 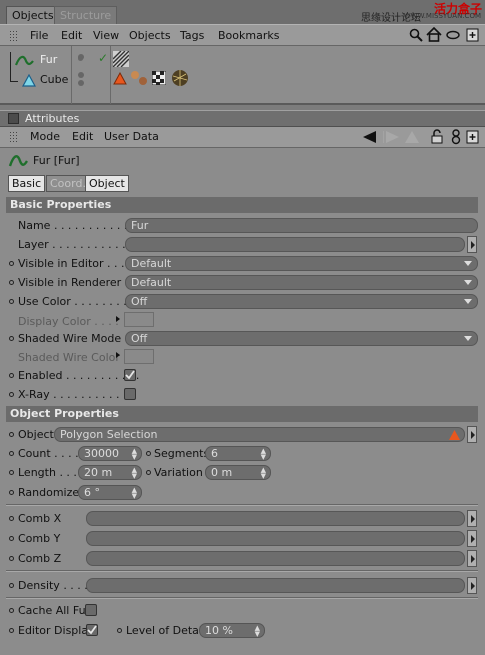 I want to click on comb-y-spline-field, so click(x=275, y=538).